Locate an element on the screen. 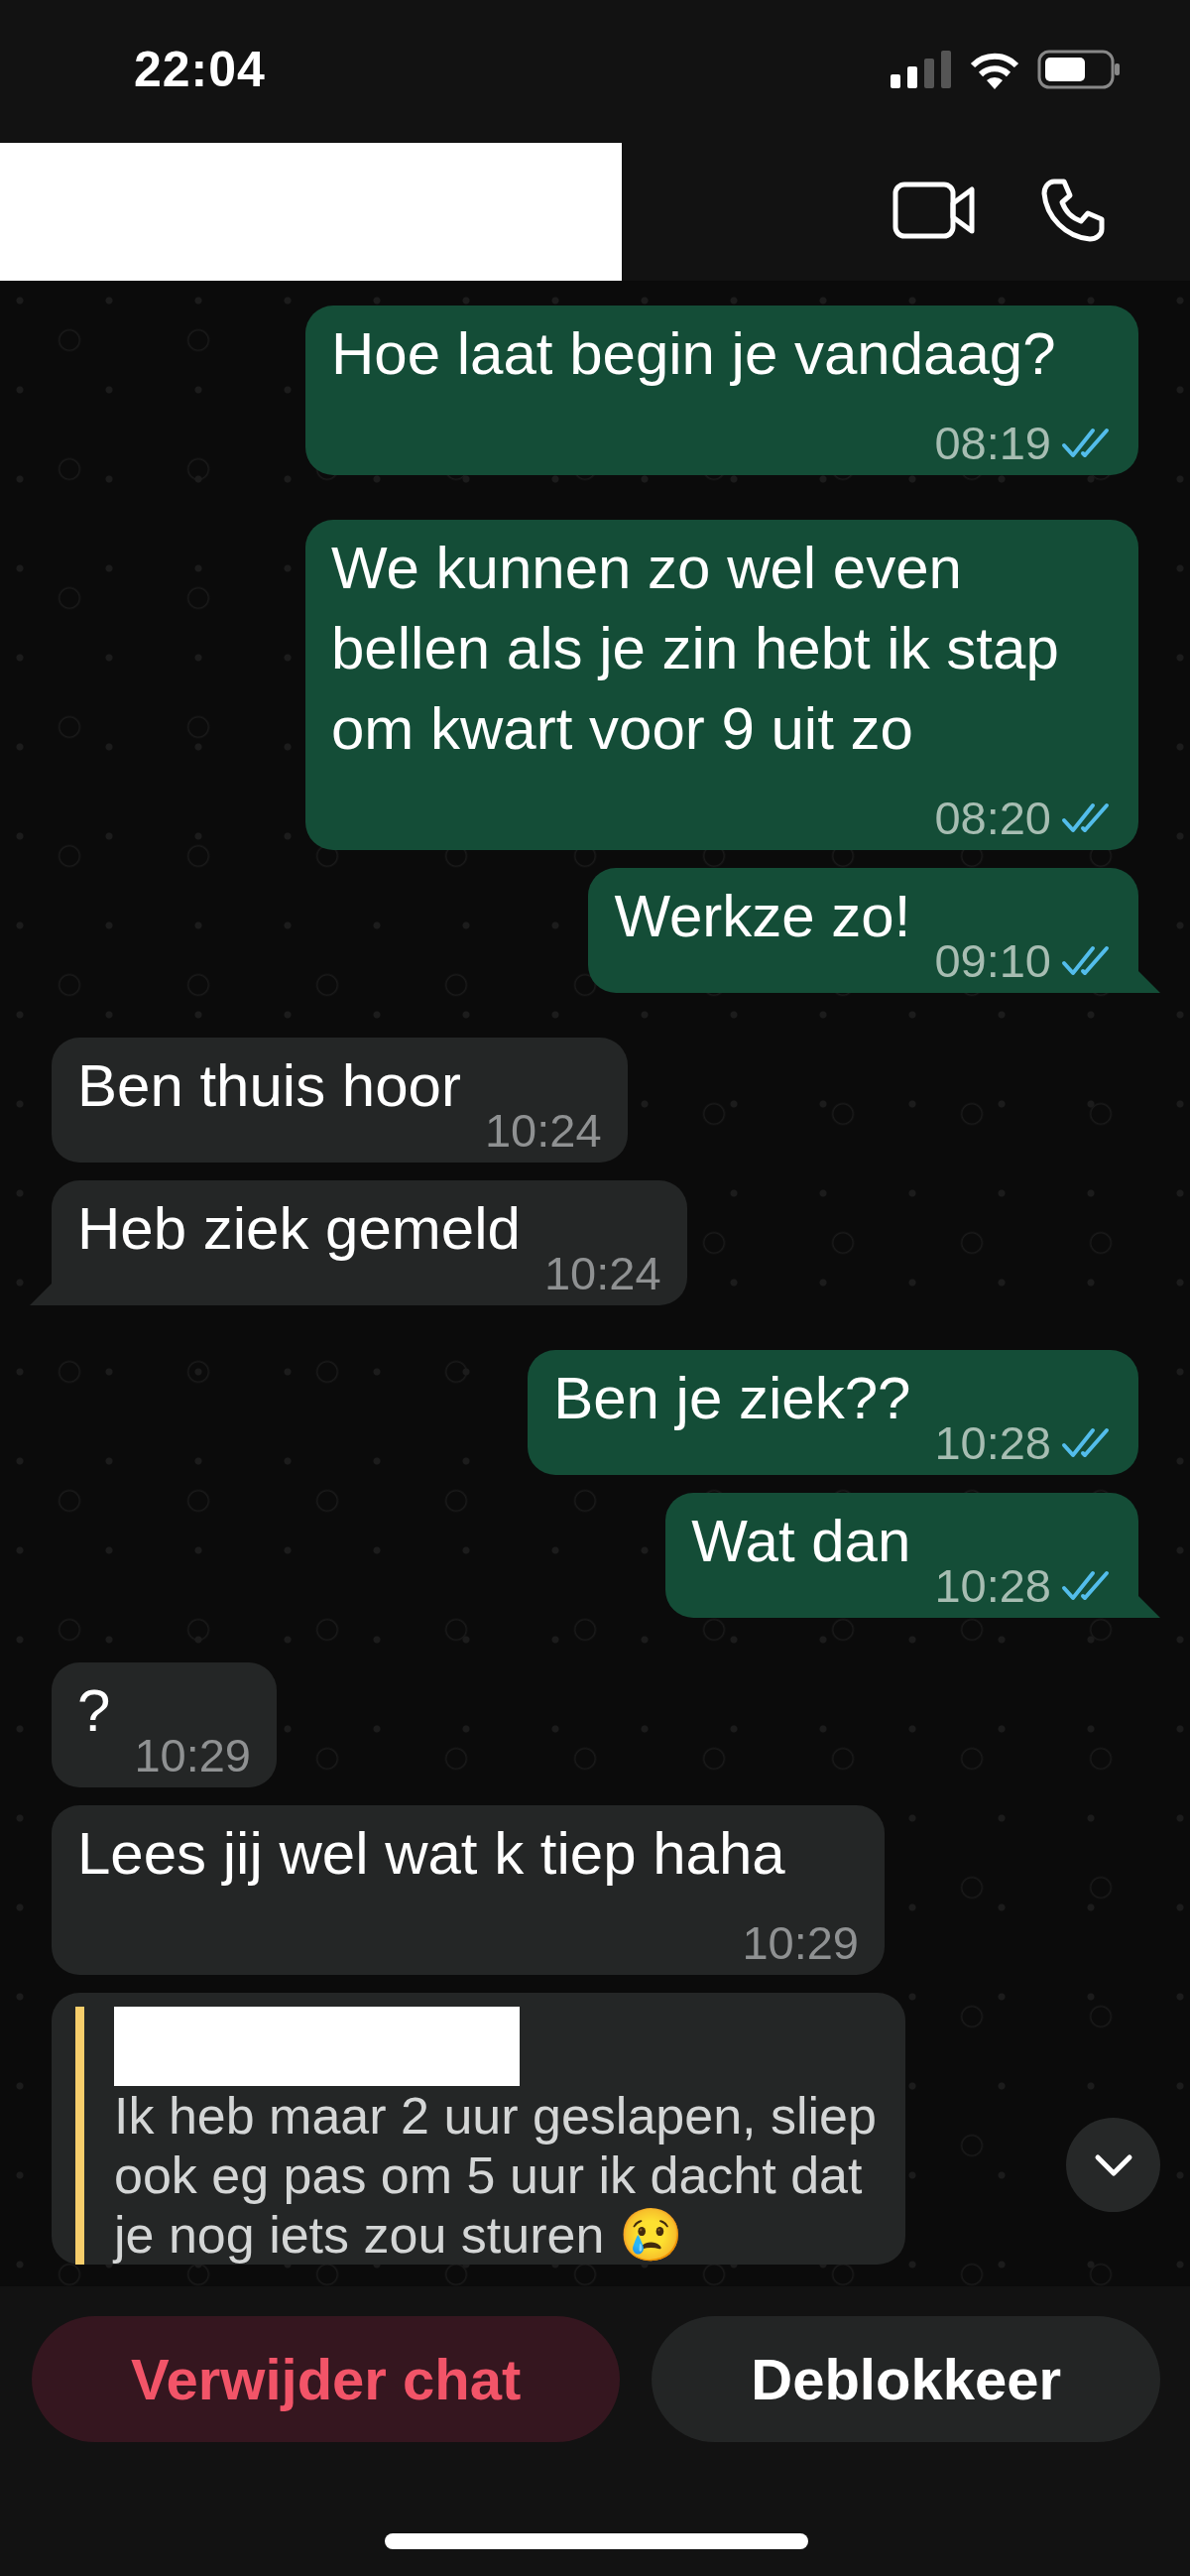 Image resolution: width=1190 pixels, height=2576 pixels. message-time: 08:20 is located at coordinates (992, 818).